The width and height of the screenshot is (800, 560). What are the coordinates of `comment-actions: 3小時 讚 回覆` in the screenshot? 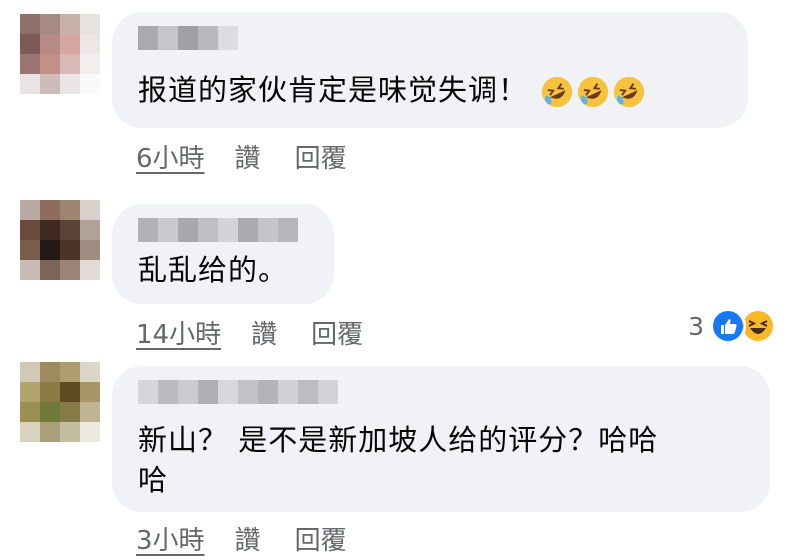 It's located at (241, 538).